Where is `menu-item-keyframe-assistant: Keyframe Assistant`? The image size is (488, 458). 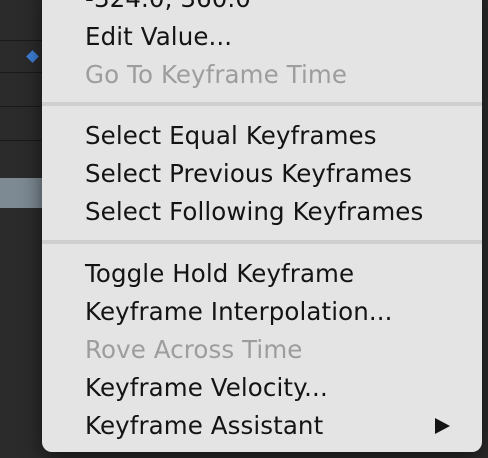
menu-item-keyframe-assistant: Keyframe Assistant is located at coordinates (204, 426).